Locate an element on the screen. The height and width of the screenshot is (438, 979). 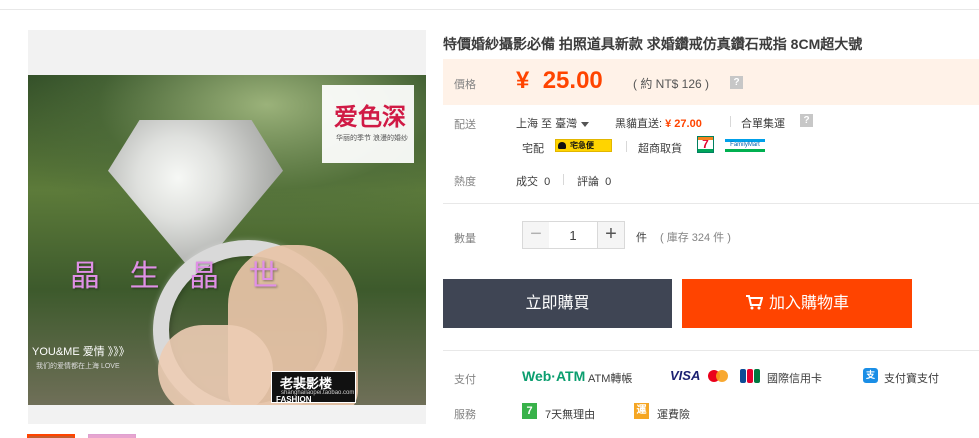
seven-day-return-label: 7天無理由 is located at coordinates (570, 414).